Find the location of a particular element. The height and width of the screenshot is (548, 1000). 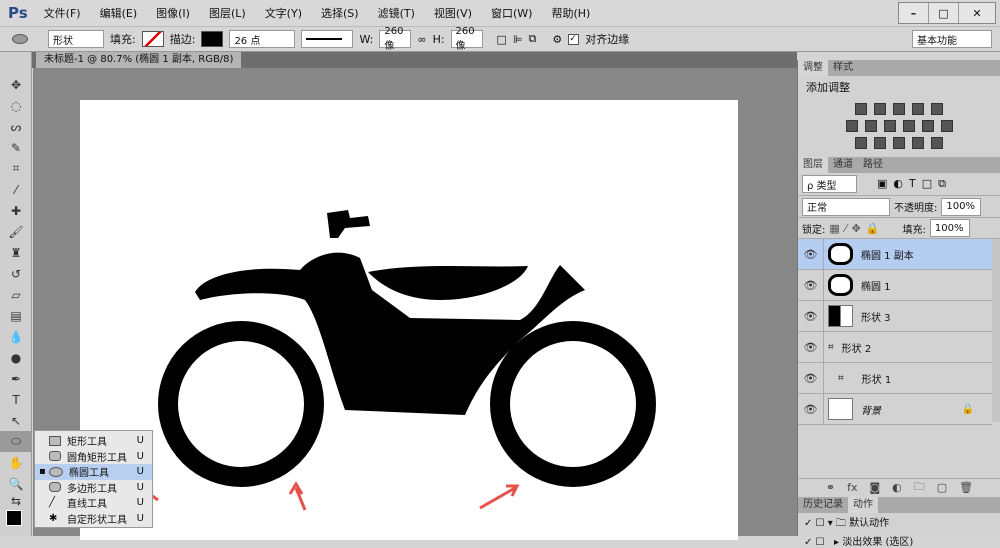

group-folder-icon: 🗀 is located at coordinates (919, 487).